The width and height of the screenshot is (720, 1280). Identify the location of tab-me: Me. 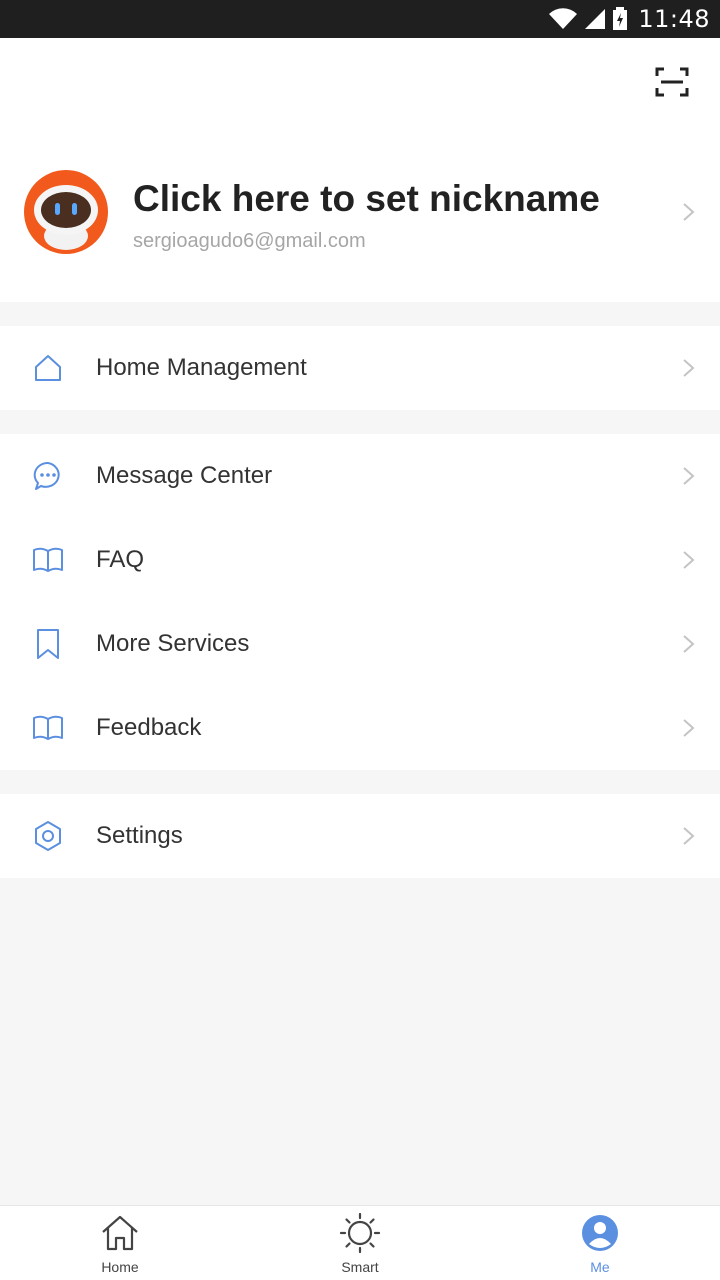
(600, 1243).